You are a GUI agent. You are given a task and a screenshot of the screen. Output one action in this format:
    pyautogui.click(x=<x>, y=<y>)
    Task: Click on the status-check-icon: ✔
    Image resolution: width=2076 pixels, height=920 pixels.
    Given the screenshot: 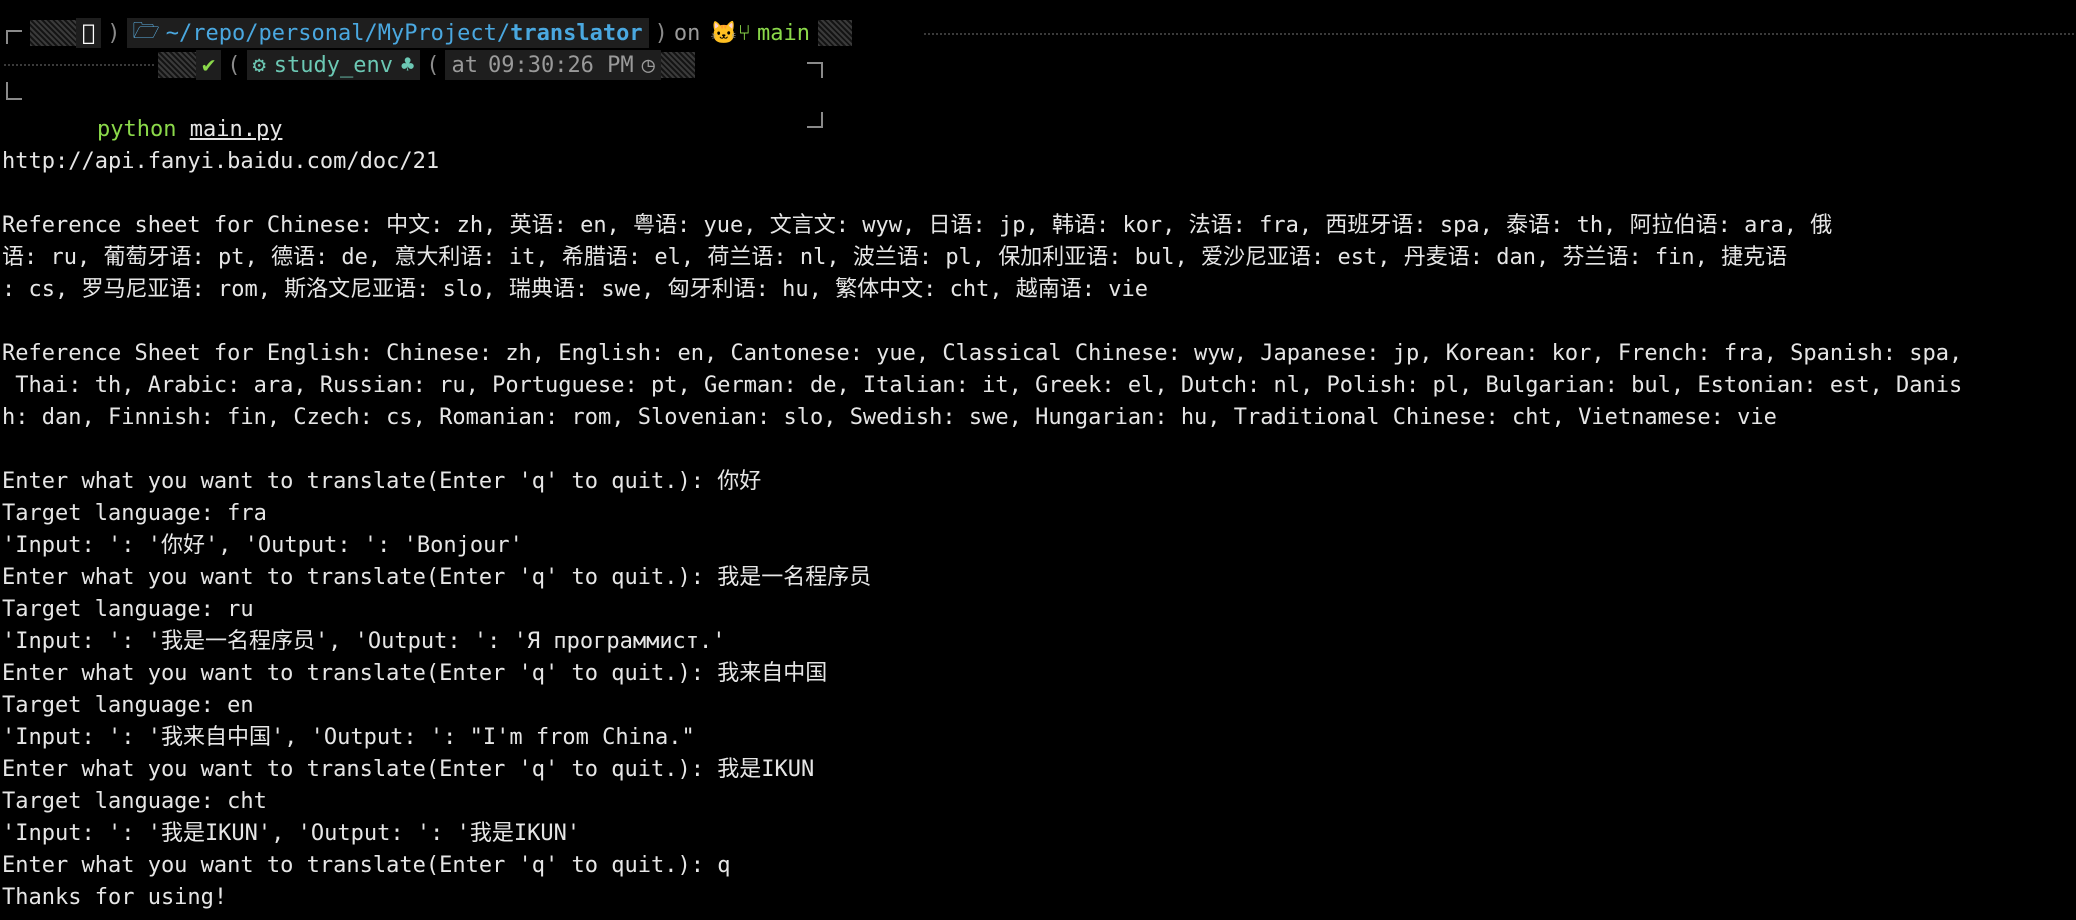 What is the action you would take?
    pyautogui.click(x=209, y=65)
    